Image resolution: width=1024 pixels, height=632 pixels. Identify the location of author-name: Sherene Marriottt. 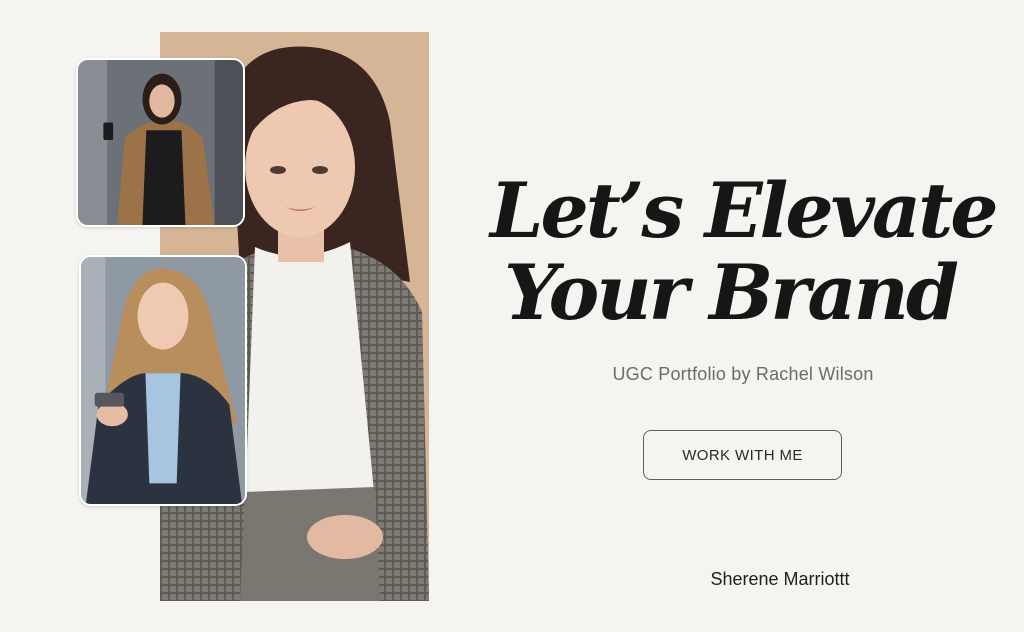
(780, 579).